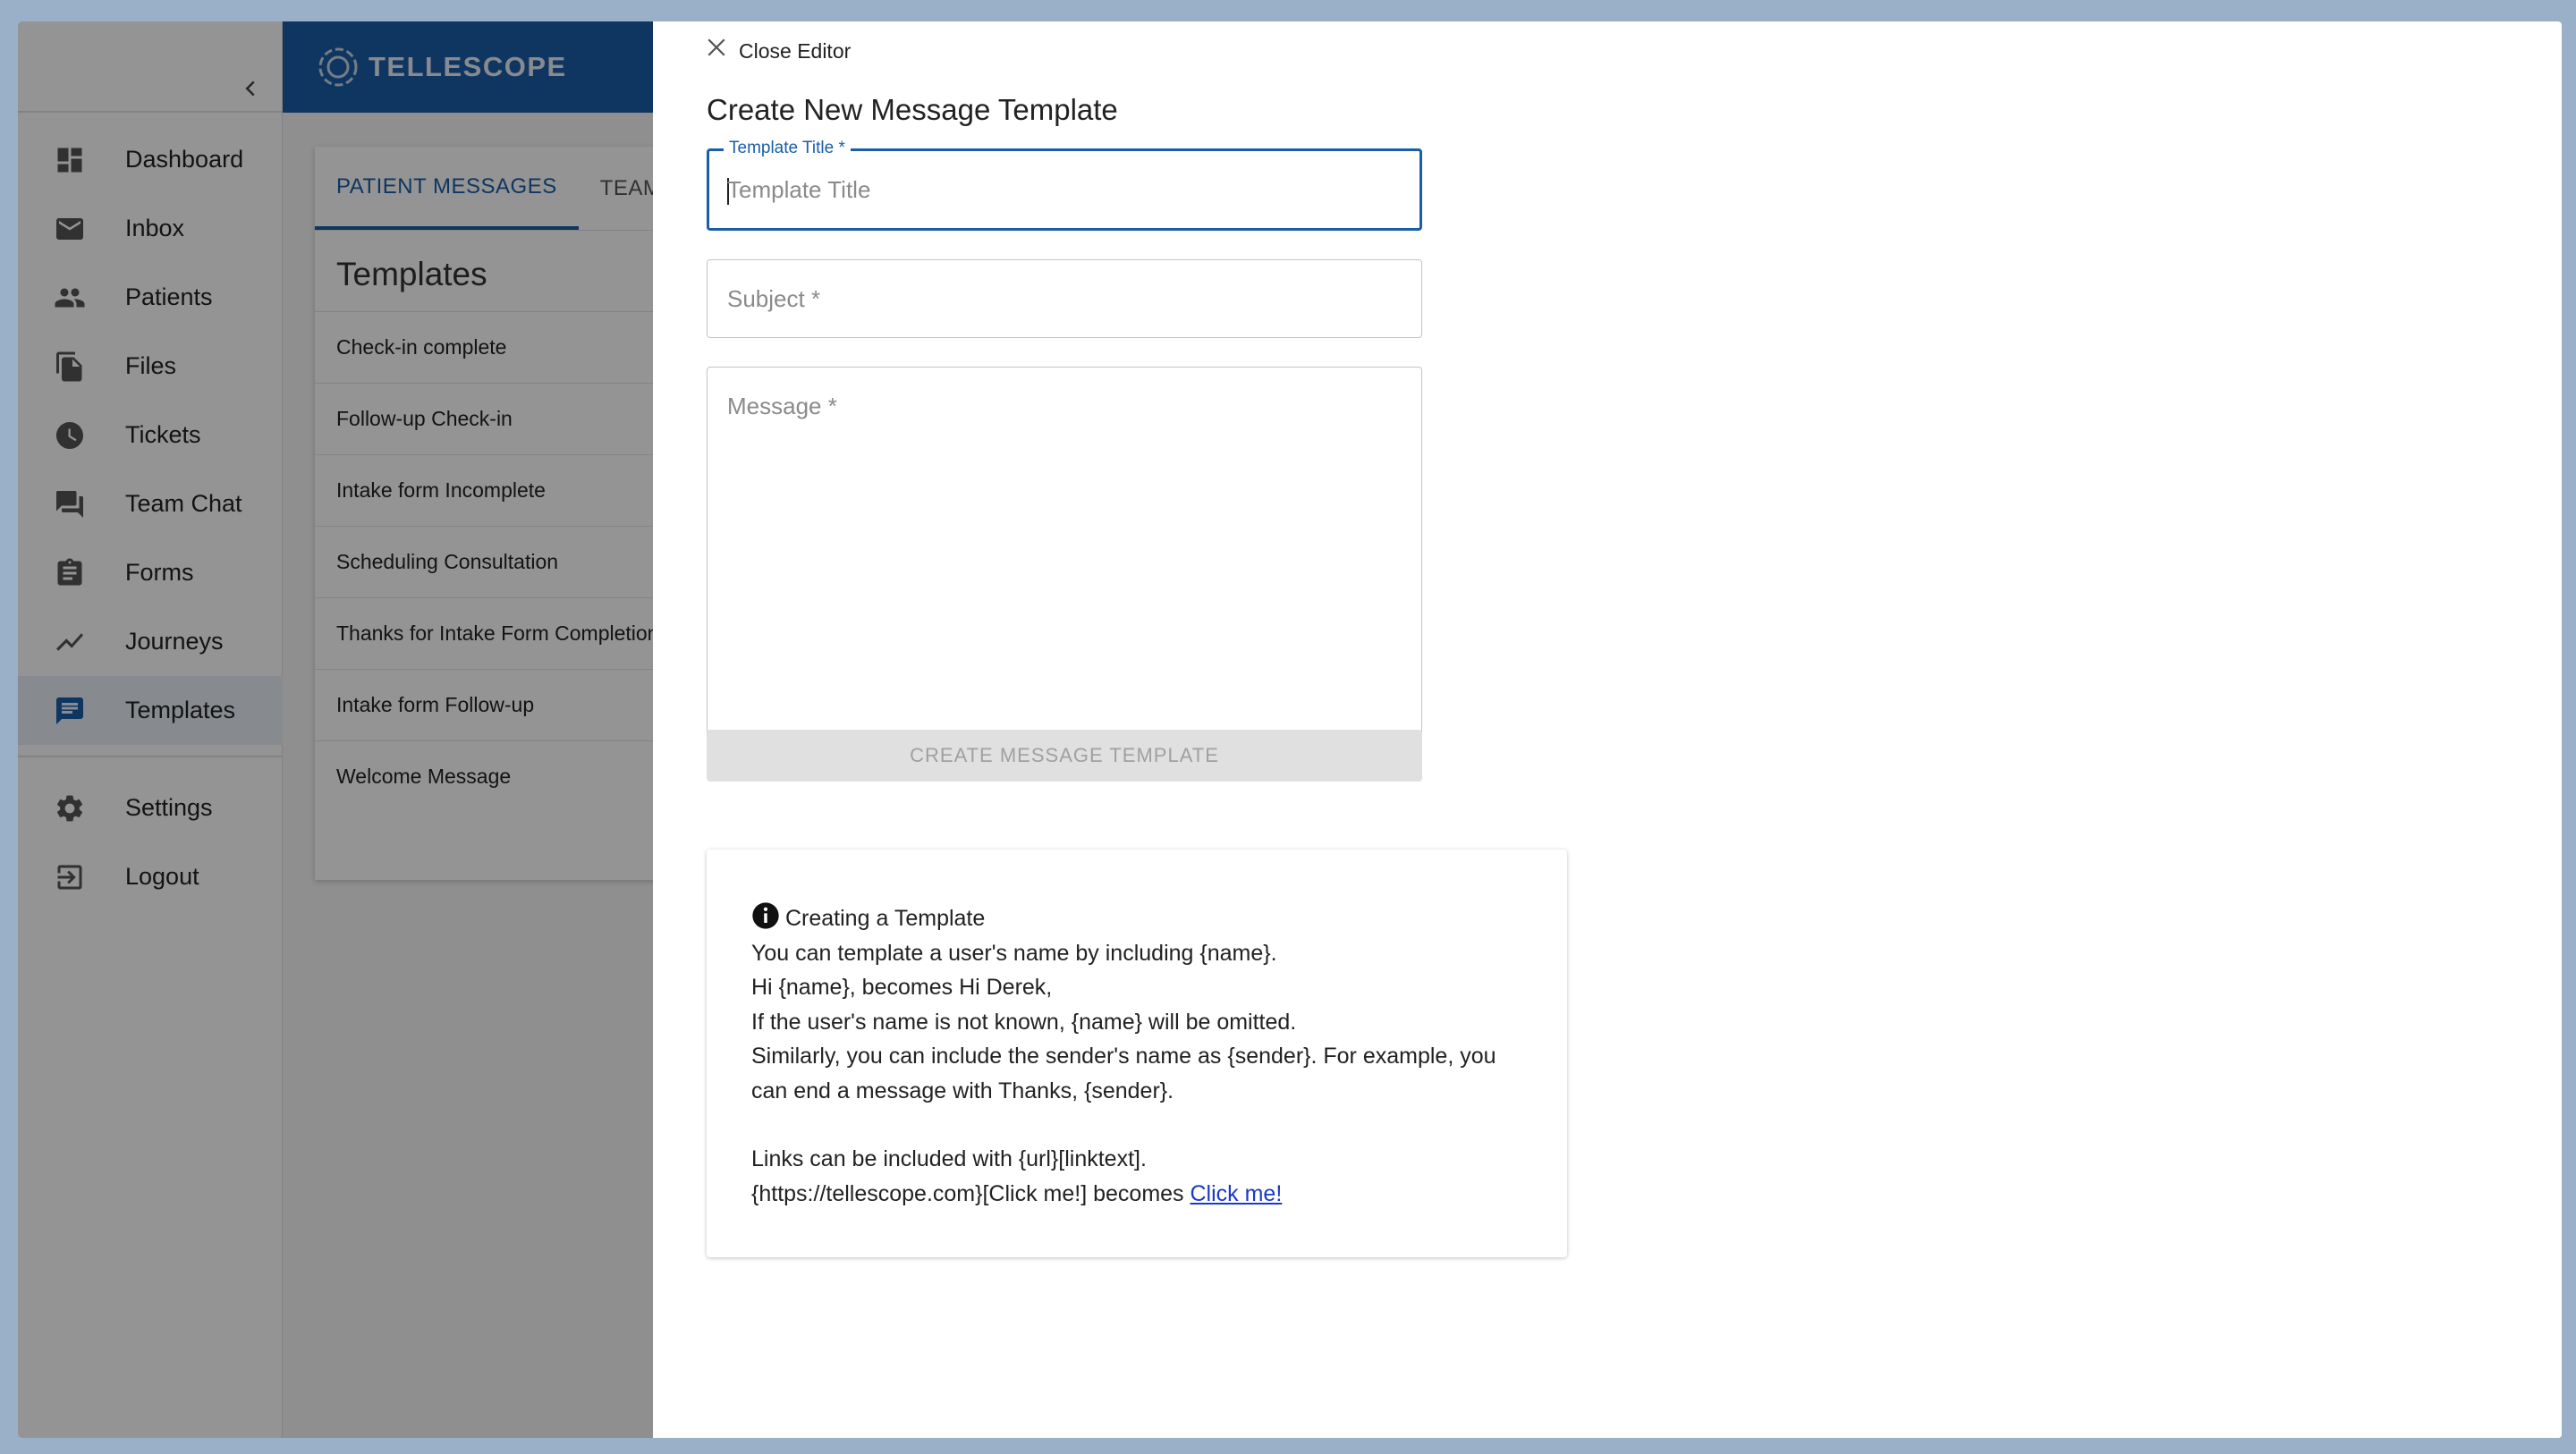 This screenshot has width=2576, height=1454. I want to click on message-placeholder: Message *, so click(782, 406).